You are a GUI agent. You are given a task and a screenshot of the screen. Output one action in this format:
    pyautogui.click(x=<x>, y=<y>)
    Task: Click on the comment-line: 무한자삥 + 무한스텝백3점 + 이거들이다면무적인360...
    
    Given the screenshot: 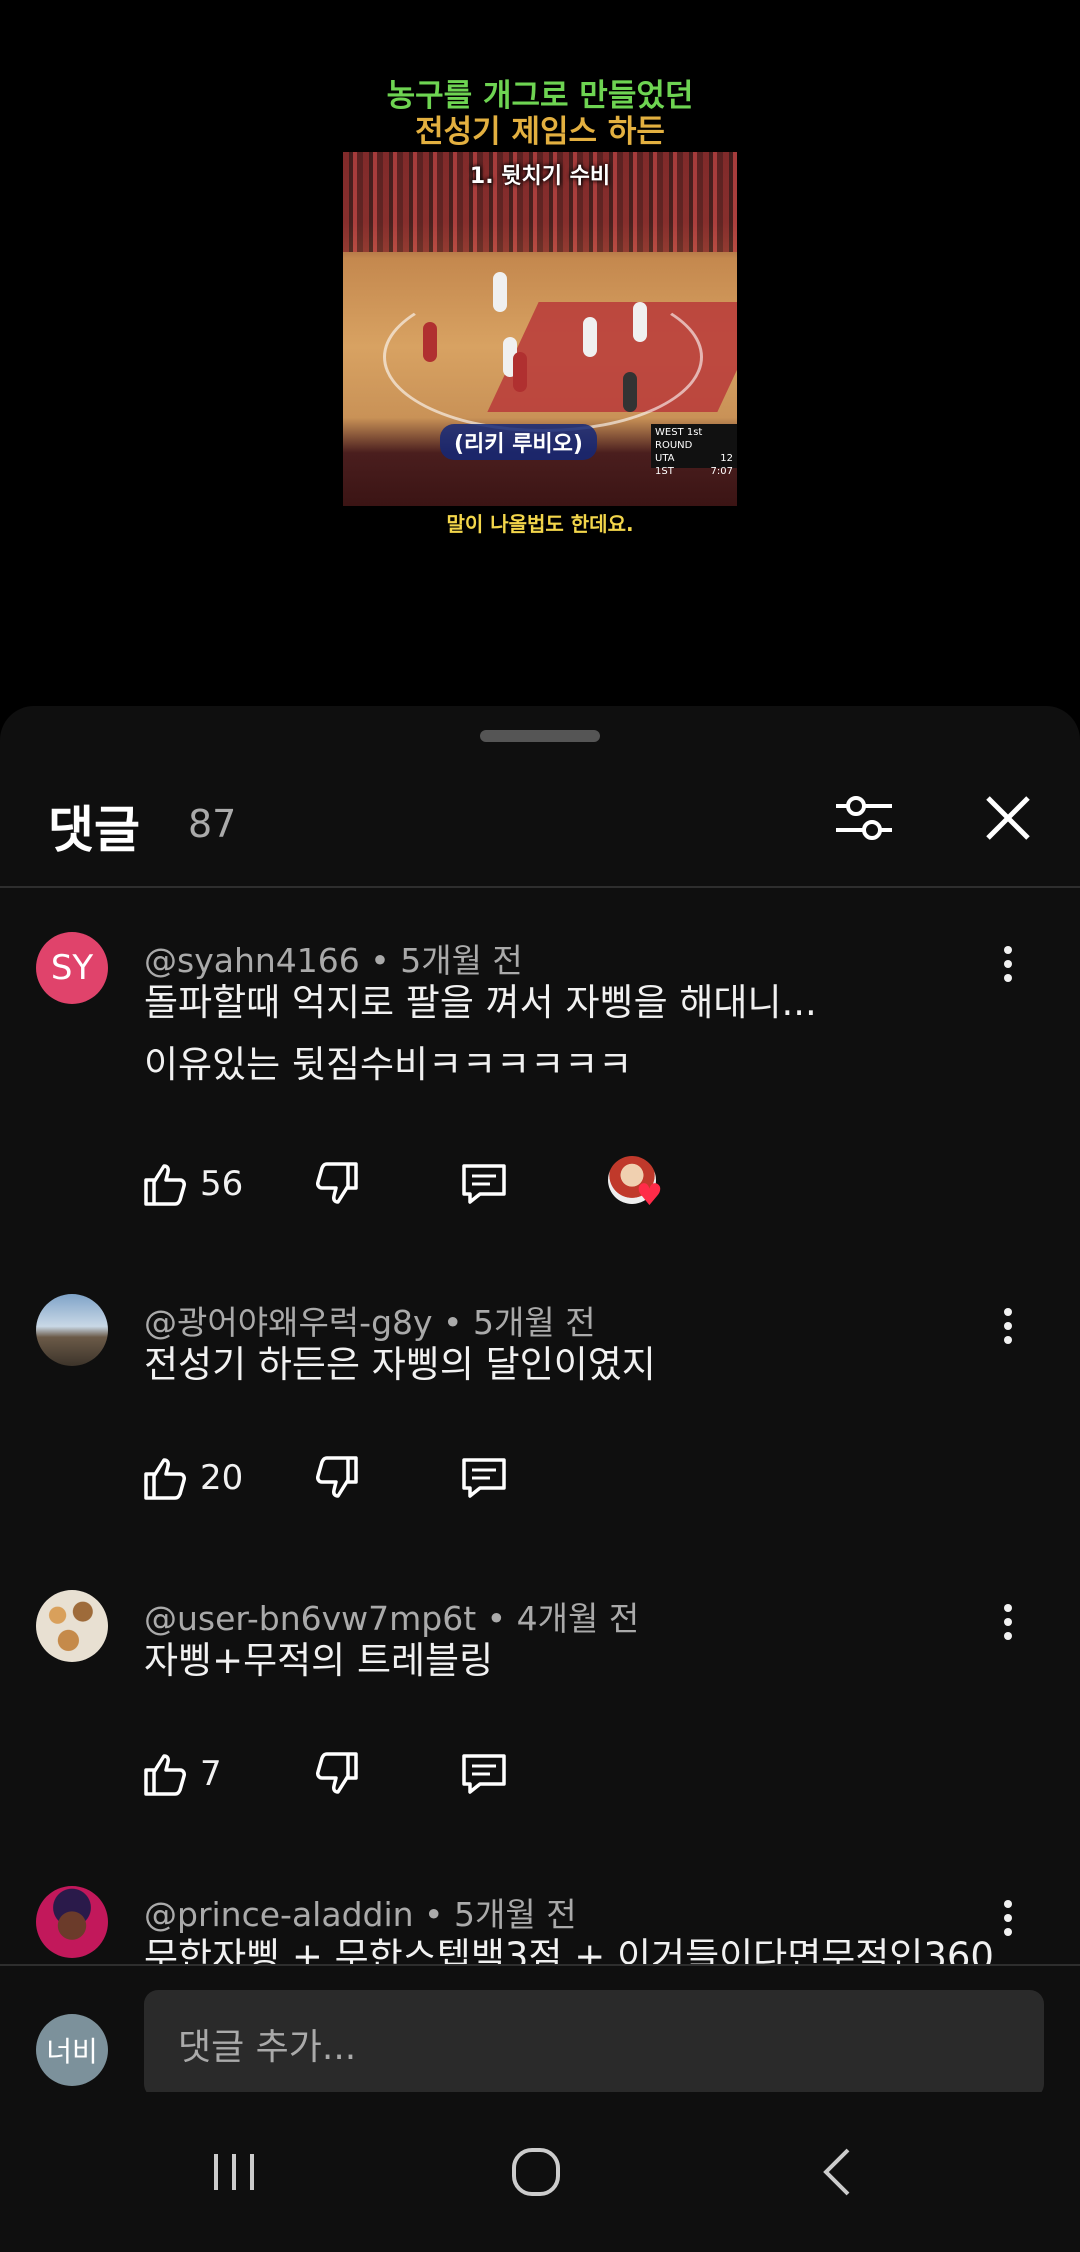 What is the action you would take?
    pyautogui.click(x=587, y=1950)
    